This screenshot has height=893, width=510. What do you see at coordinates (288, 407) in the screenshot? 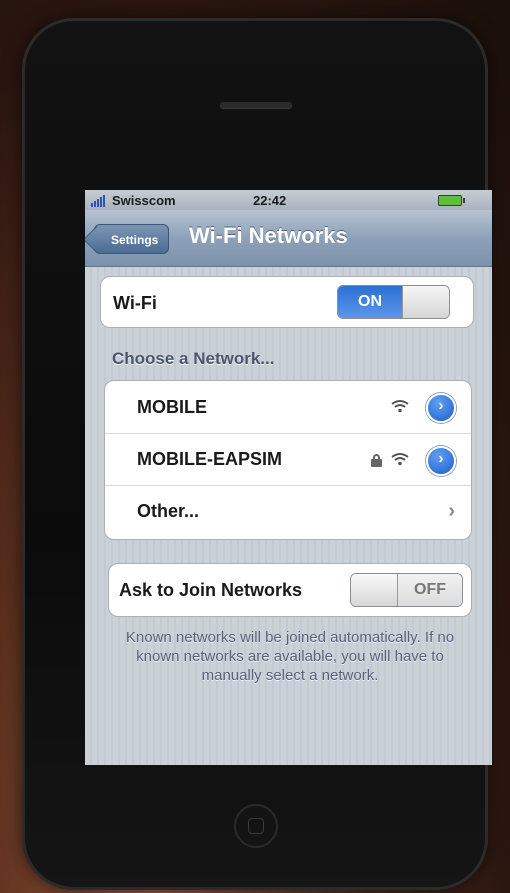
I see `network-row-mobile: MOBILE ›` at bounding box center [288, 407].